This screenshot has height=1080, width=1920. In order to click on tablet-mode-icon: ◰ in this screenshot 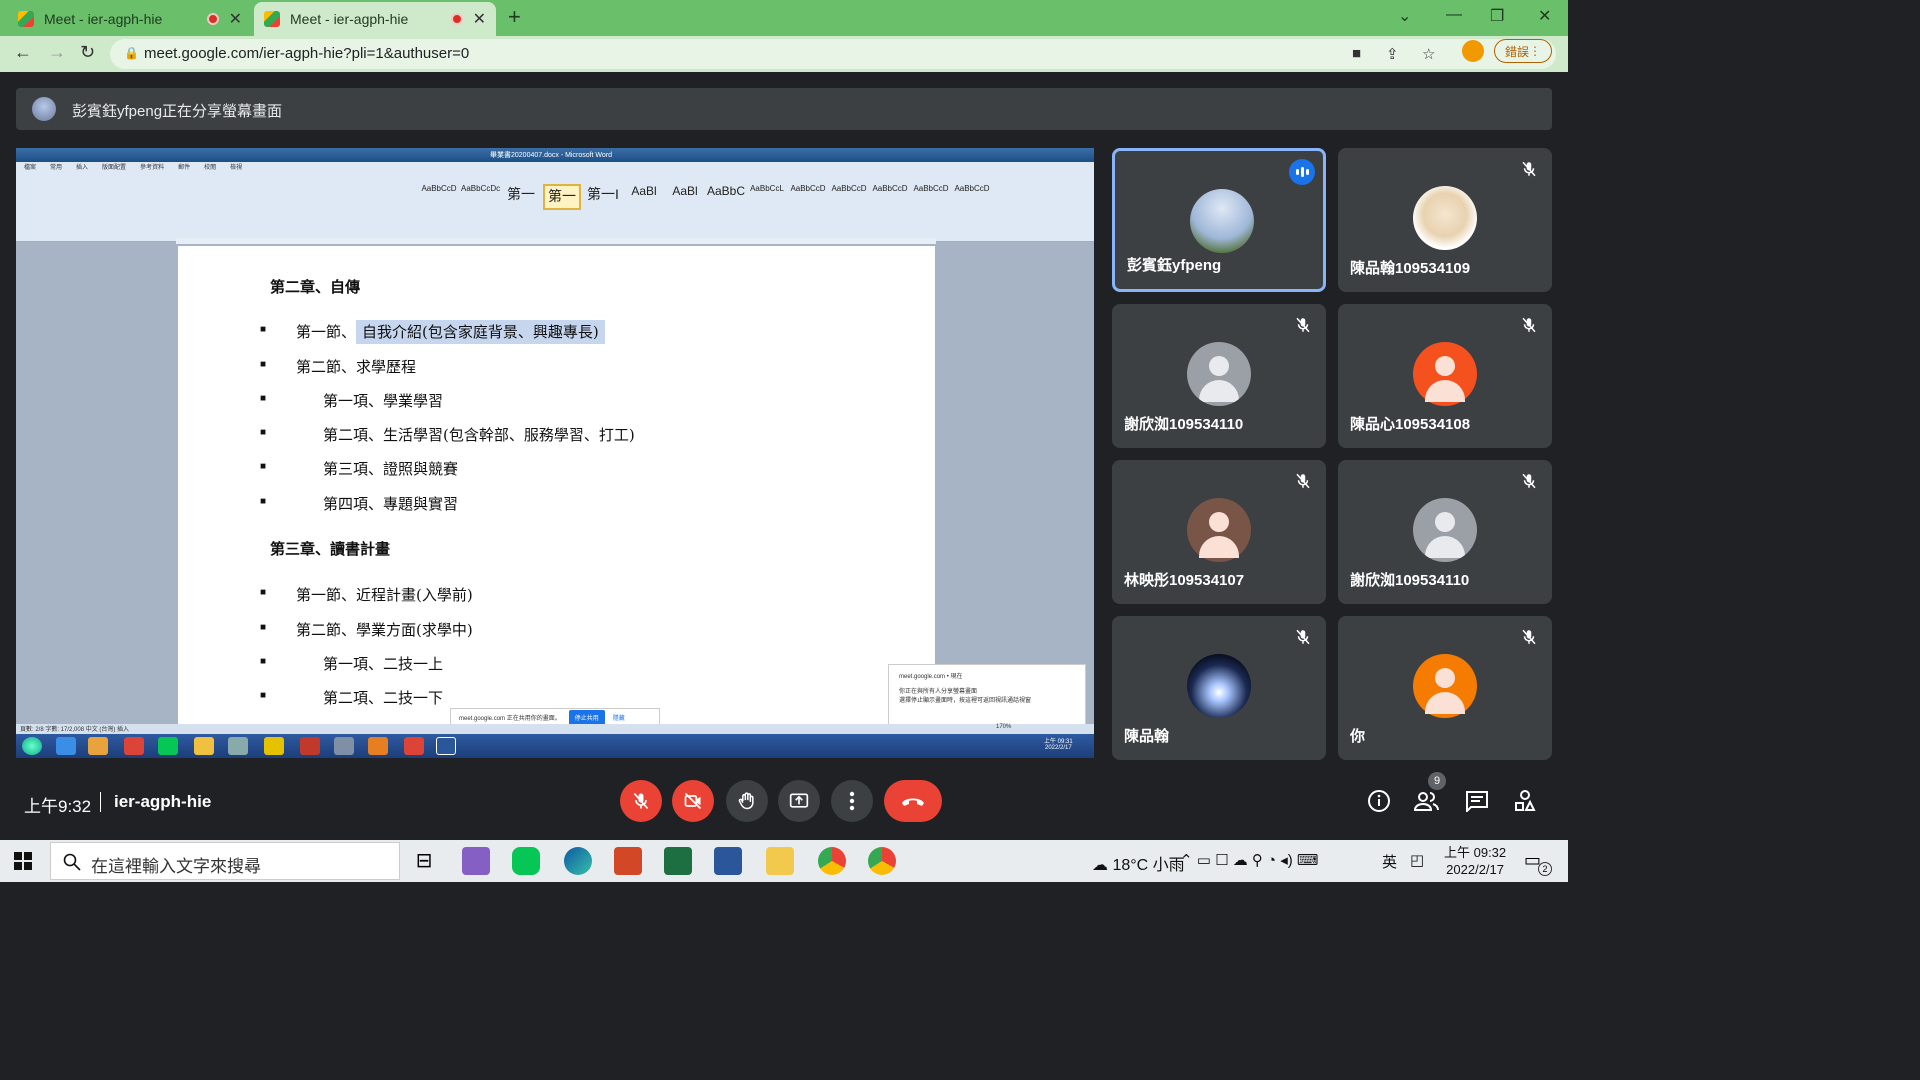, I will do `click(1417, 860)`.